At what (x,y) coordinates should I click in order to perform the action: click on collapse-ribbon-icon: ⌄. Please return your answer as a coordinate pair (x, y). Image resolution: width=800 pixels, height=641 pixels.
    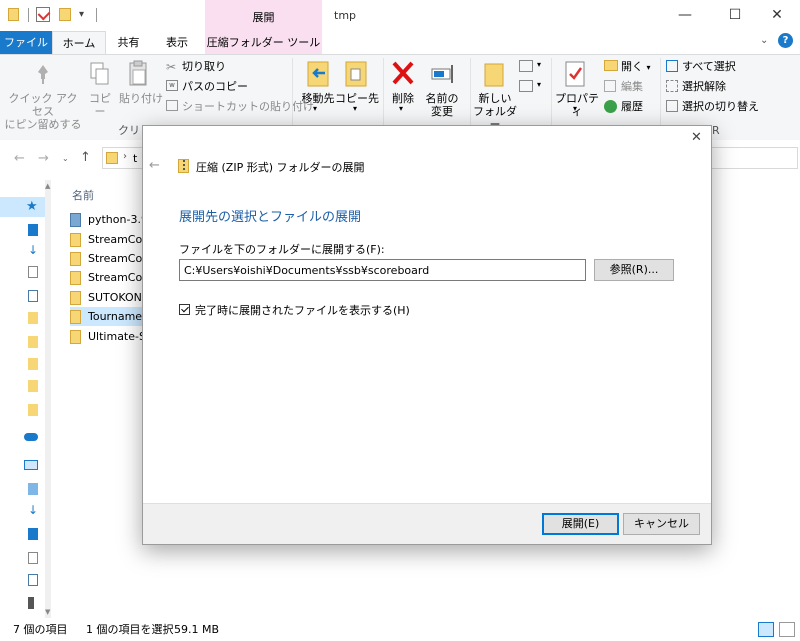
    Looking at the image, I should click on (764, 40).